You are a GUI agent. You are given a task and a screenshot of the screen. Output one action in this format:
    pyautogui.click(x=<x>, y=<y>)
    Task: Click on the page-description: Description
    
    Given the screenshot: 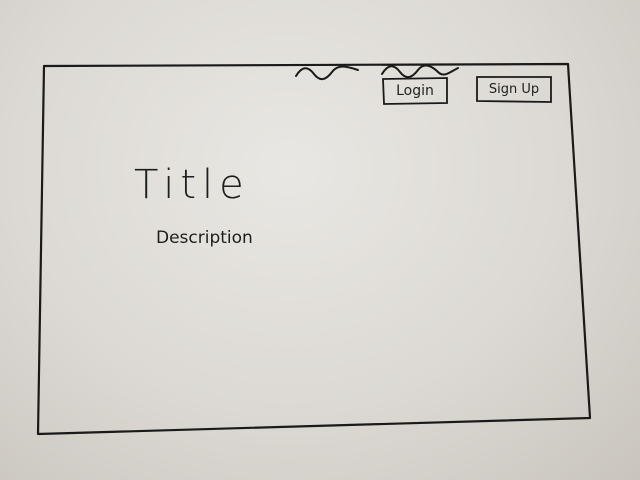 What is the action you would take?
    pyautogui.click(x=204, y=238)
    